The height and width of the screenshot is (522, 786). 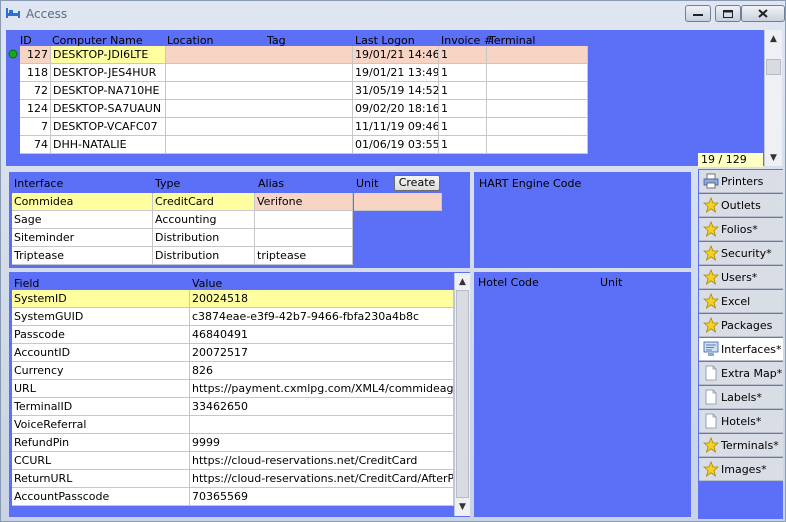 I want to click on computer-cell-name: DESKTOP-NA710HE, so click(x=108, y=91).